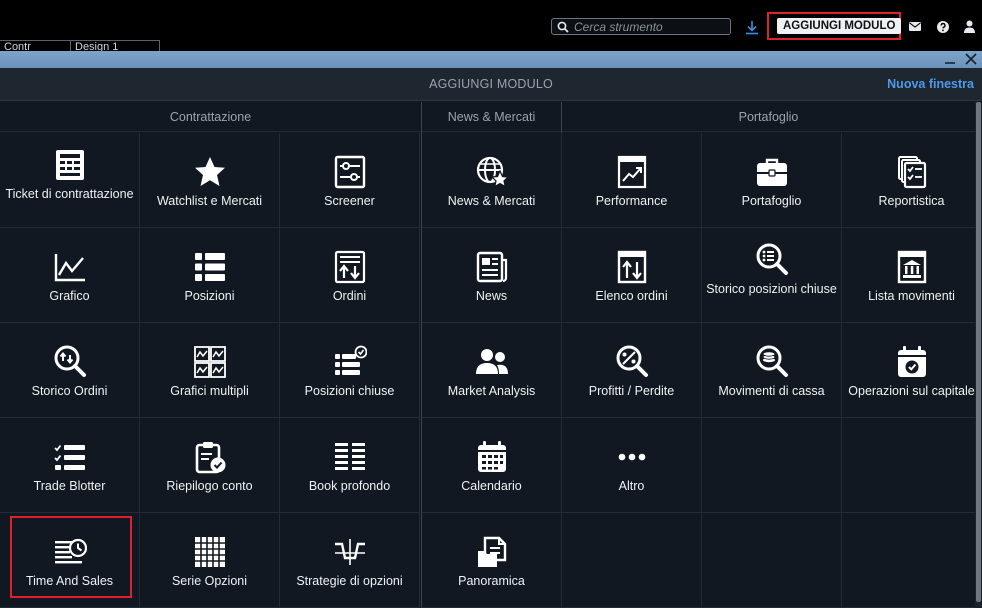 The width and height of the screenshot is (982, 608). I want to click on module-storico-ordini: Storico Ordini, so click(70, 370).